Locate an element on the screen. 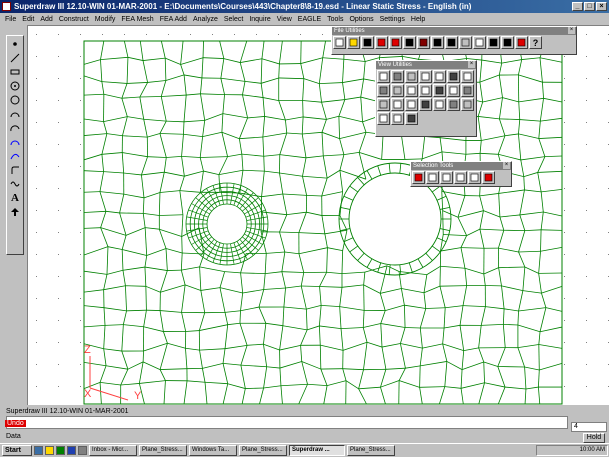 This screenshot has height=457, width=609. menu-modify: Modify is located at coordinates (105, 19).